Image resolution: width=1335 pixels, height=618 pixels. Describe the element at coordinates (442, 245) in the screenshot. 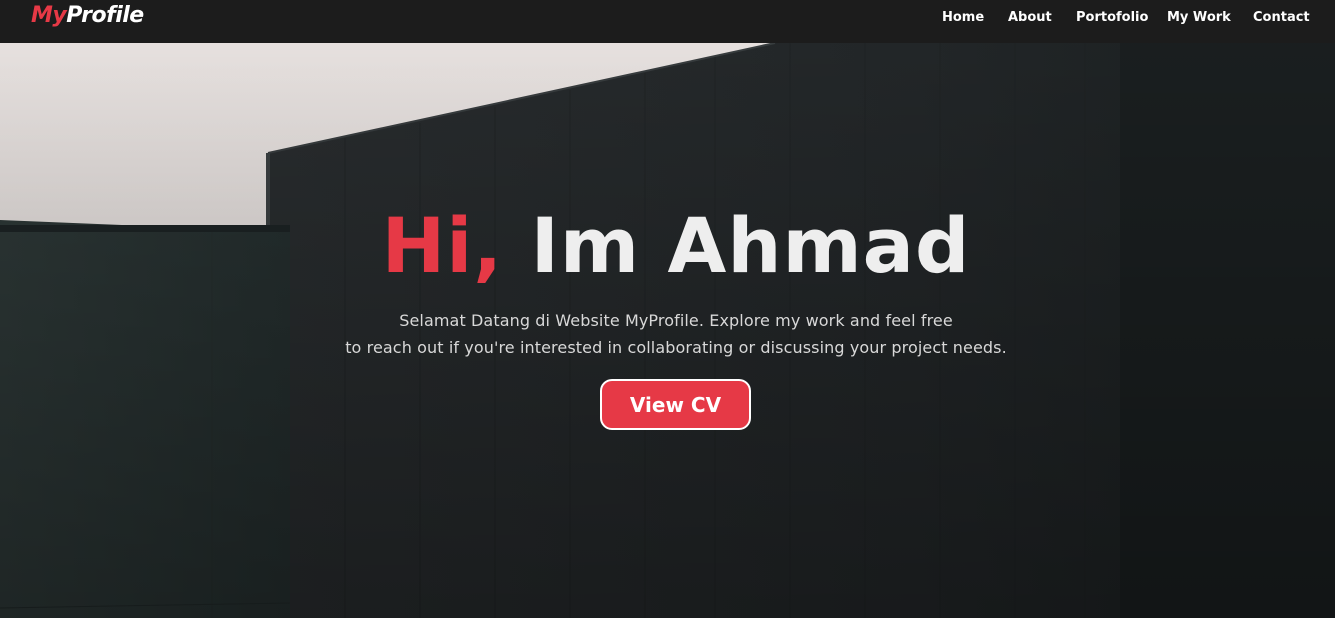

I see `hero-greeting: Hi,` at that location.